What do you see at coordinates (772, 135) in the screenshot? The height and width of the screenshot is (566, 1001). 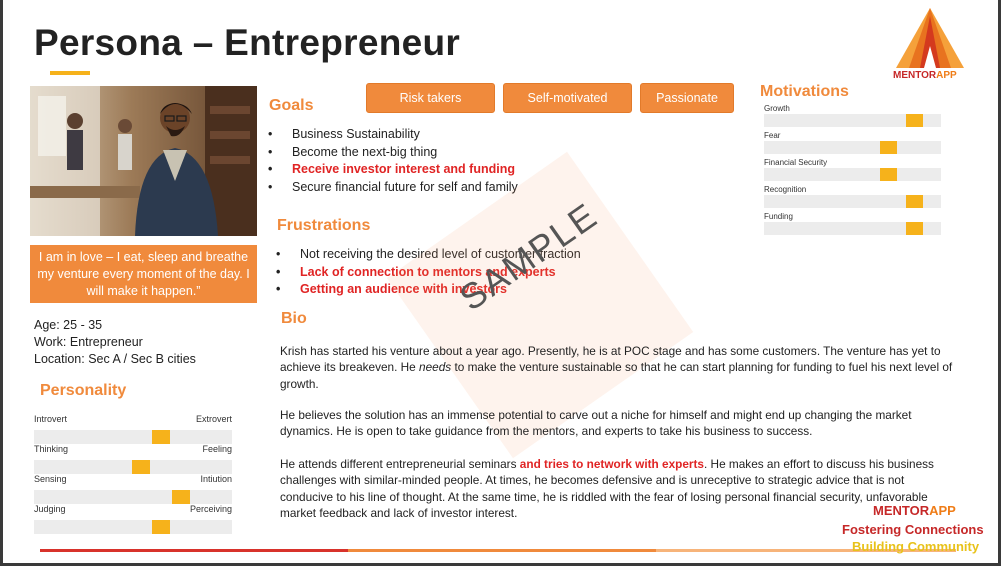 I see `motivation-label: Fear` at bounding box center [772, 135].